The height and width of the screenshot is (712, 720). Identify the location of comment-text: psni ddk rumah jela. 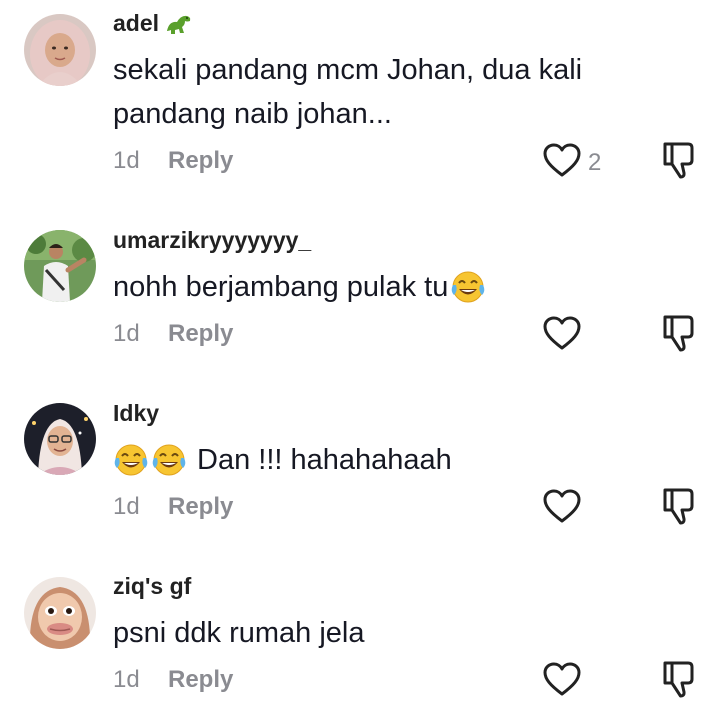
(383, 633).